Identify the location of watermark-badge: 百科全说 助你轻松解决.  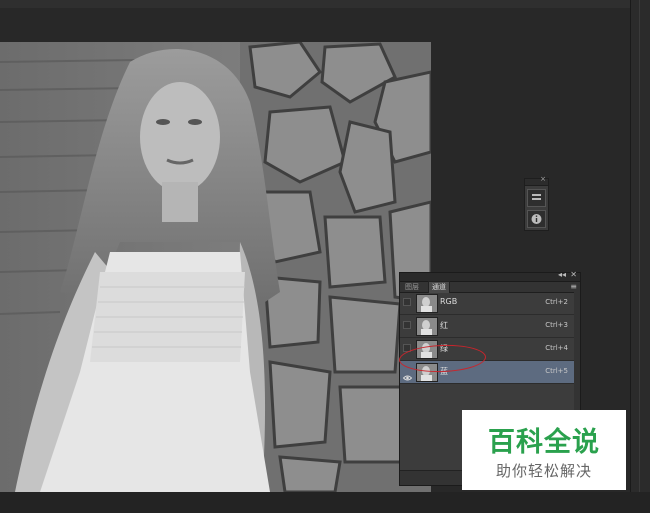
(544, 450).